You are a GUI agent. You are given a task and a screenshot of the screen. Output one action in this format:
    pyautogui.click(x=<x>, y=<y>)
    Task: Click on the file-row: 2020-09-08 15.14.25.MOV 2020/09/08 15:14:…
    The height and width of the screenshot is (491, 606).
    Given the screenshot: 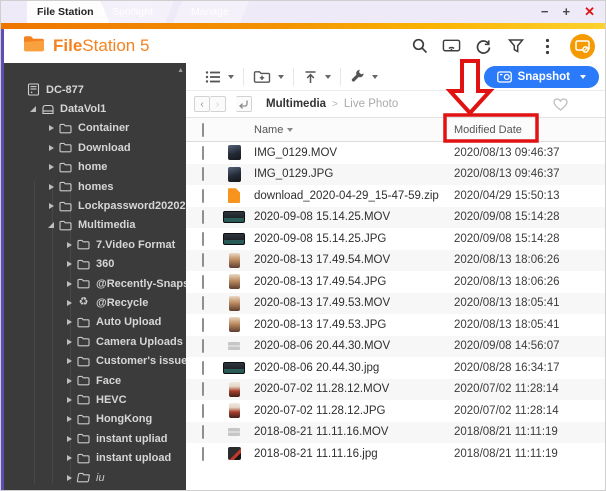 What is the action you would take?
    pyautogui.click(x=395, y=217)
    